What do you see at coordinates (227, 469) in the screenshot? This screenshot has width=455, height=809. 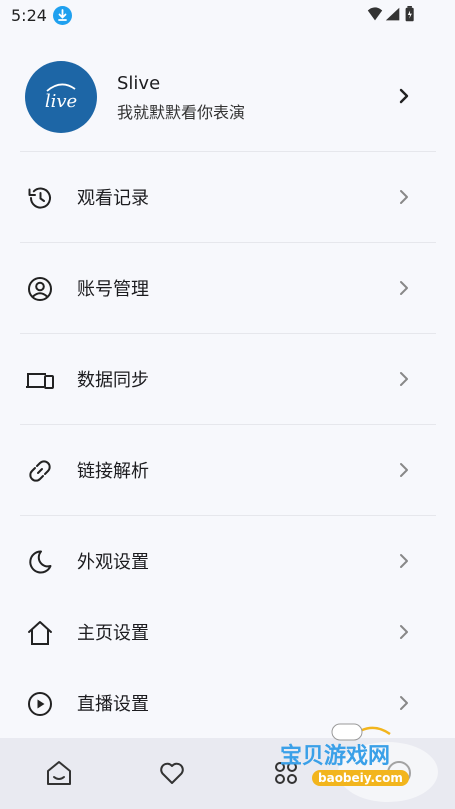 I see `menu-item-link-parse: 链接解析` at bounding box center [227, 469].